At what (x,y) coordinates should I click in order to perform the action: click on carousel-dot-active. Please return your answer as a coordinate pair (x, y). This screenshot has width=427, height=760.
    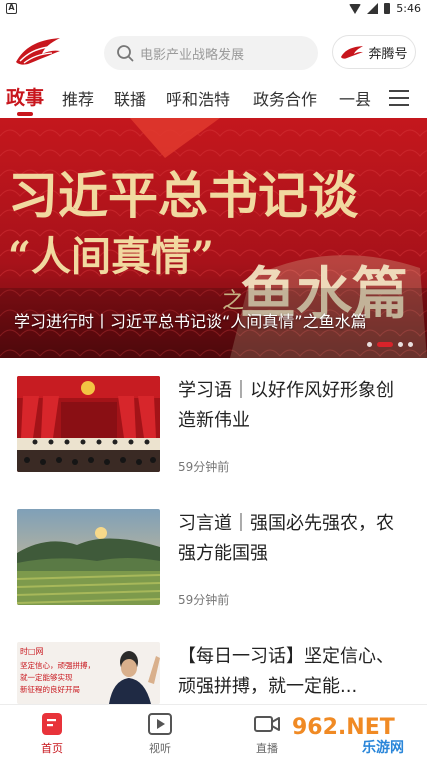
    Looking at the image, I should click on (385, 344).